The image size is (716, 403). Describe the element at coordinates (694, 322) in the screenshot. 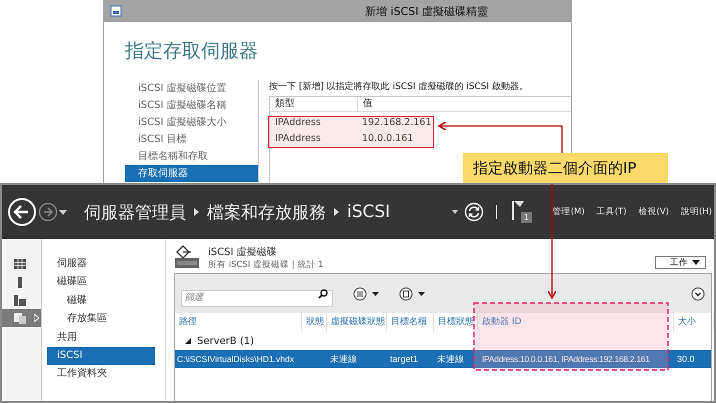

I see `column-header: 大小` at that location.